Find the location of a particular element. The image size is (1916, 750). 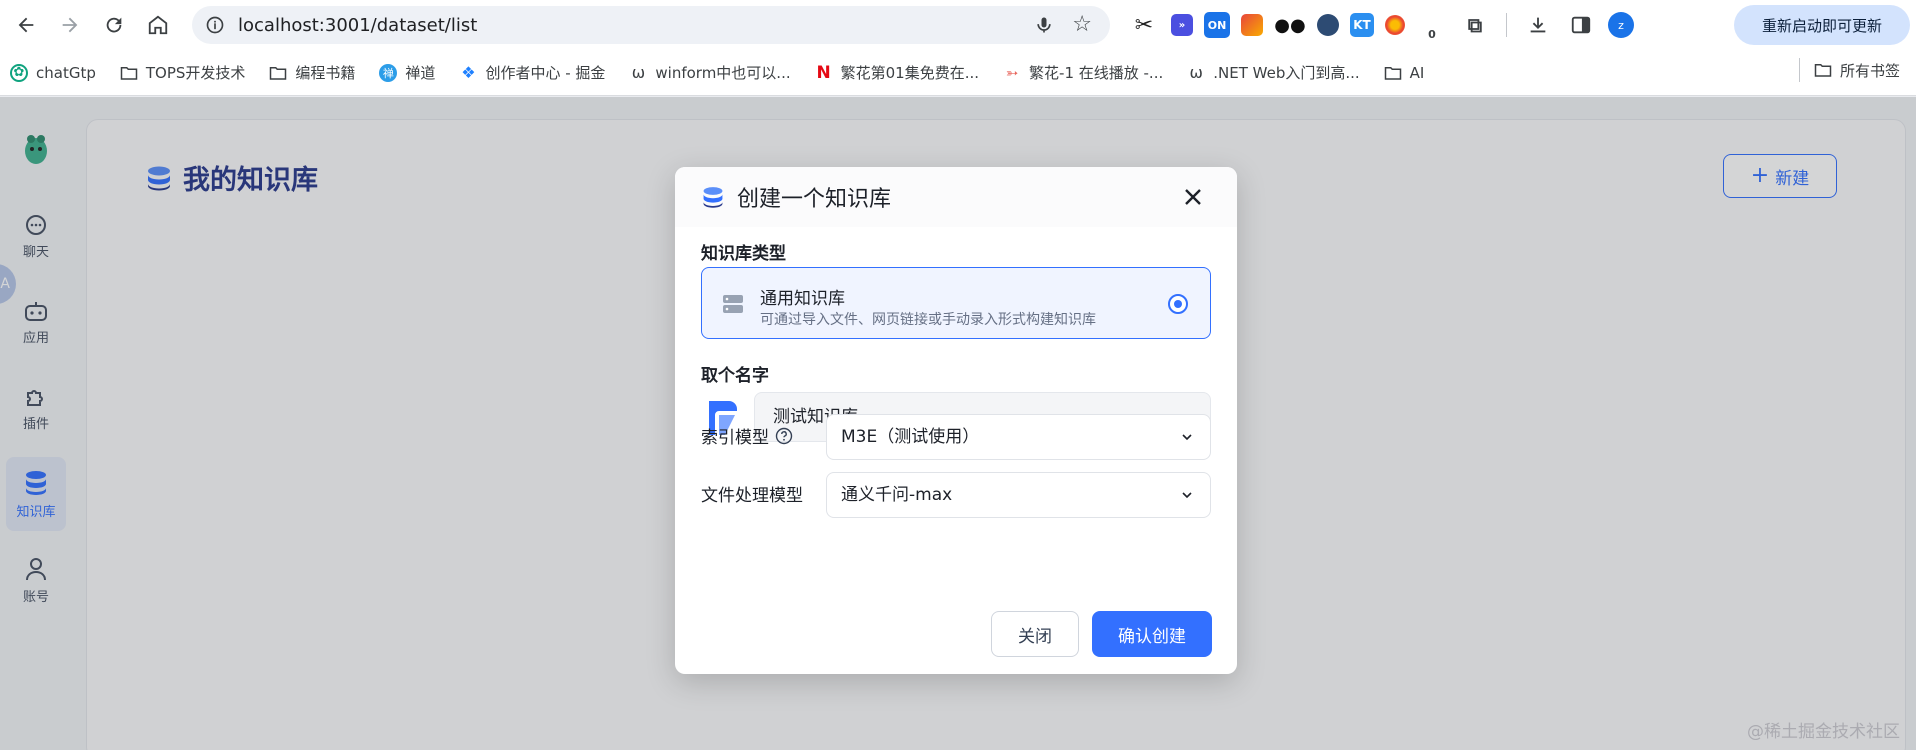

arrow-left-icon is located at coordinates (26, 25).